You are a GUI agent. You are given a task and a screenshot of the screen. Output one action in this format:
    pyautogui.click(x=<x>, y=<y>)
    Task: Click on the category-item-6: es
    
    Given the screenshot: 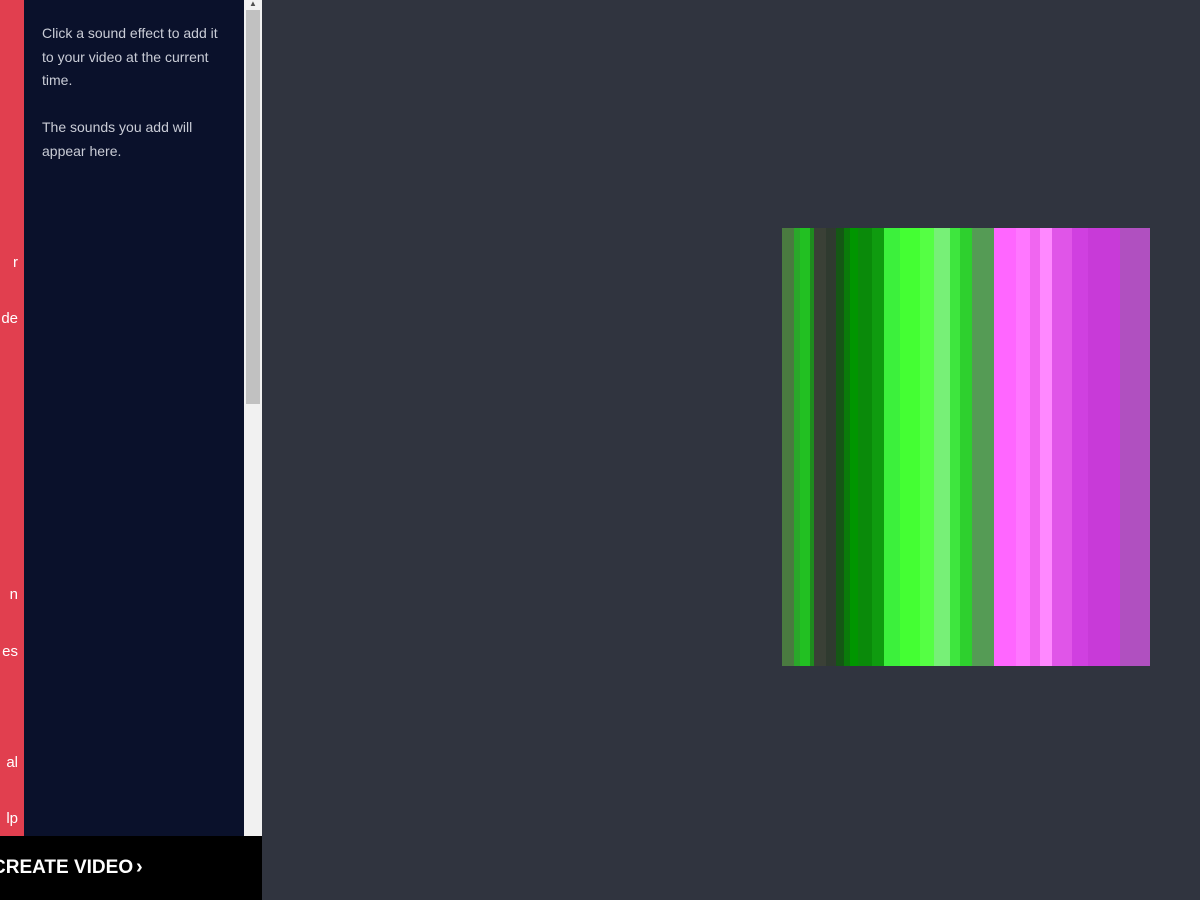 What is the action you would take?
    pyautogui.click(x=9, y=652)
    